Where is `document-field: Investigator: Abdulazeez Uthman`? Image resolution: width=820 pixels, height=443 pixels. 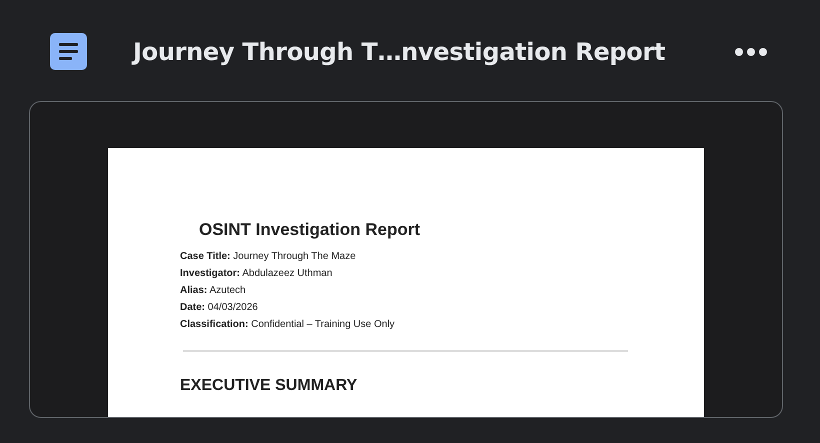 document-field: Investigator: Abdulazeez Uthman is located at coordinates (442, 273).